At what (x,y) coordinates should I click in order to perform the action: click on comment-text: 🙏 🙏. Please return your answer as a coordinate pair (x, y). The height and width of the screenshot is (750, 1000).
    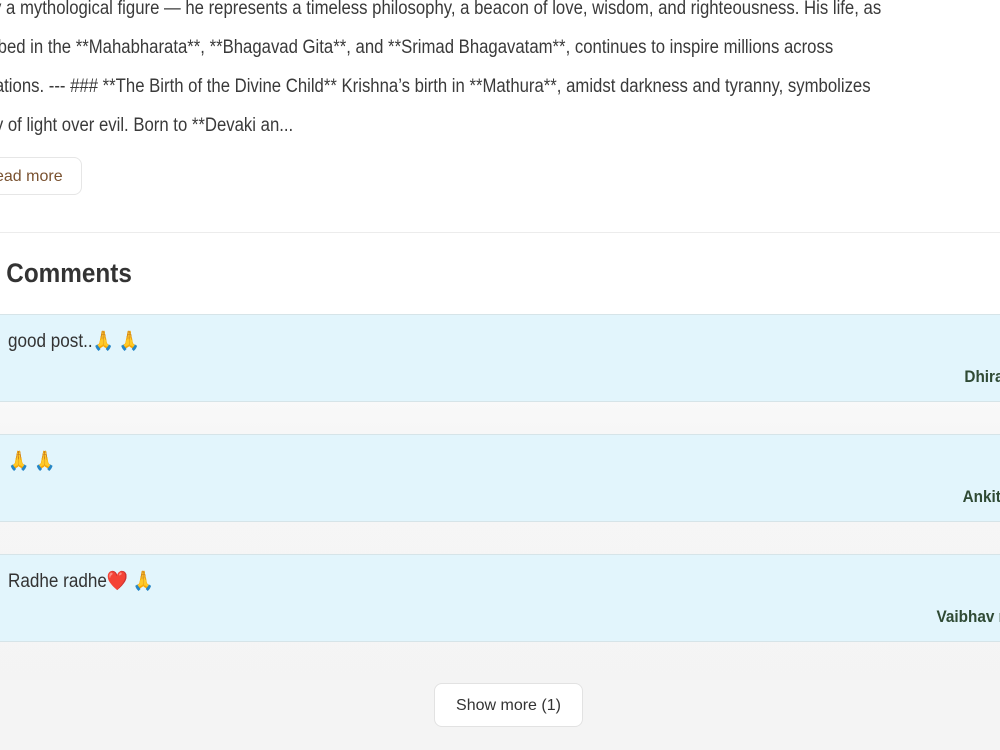
    Looking at the image, I should click on (32, 461).